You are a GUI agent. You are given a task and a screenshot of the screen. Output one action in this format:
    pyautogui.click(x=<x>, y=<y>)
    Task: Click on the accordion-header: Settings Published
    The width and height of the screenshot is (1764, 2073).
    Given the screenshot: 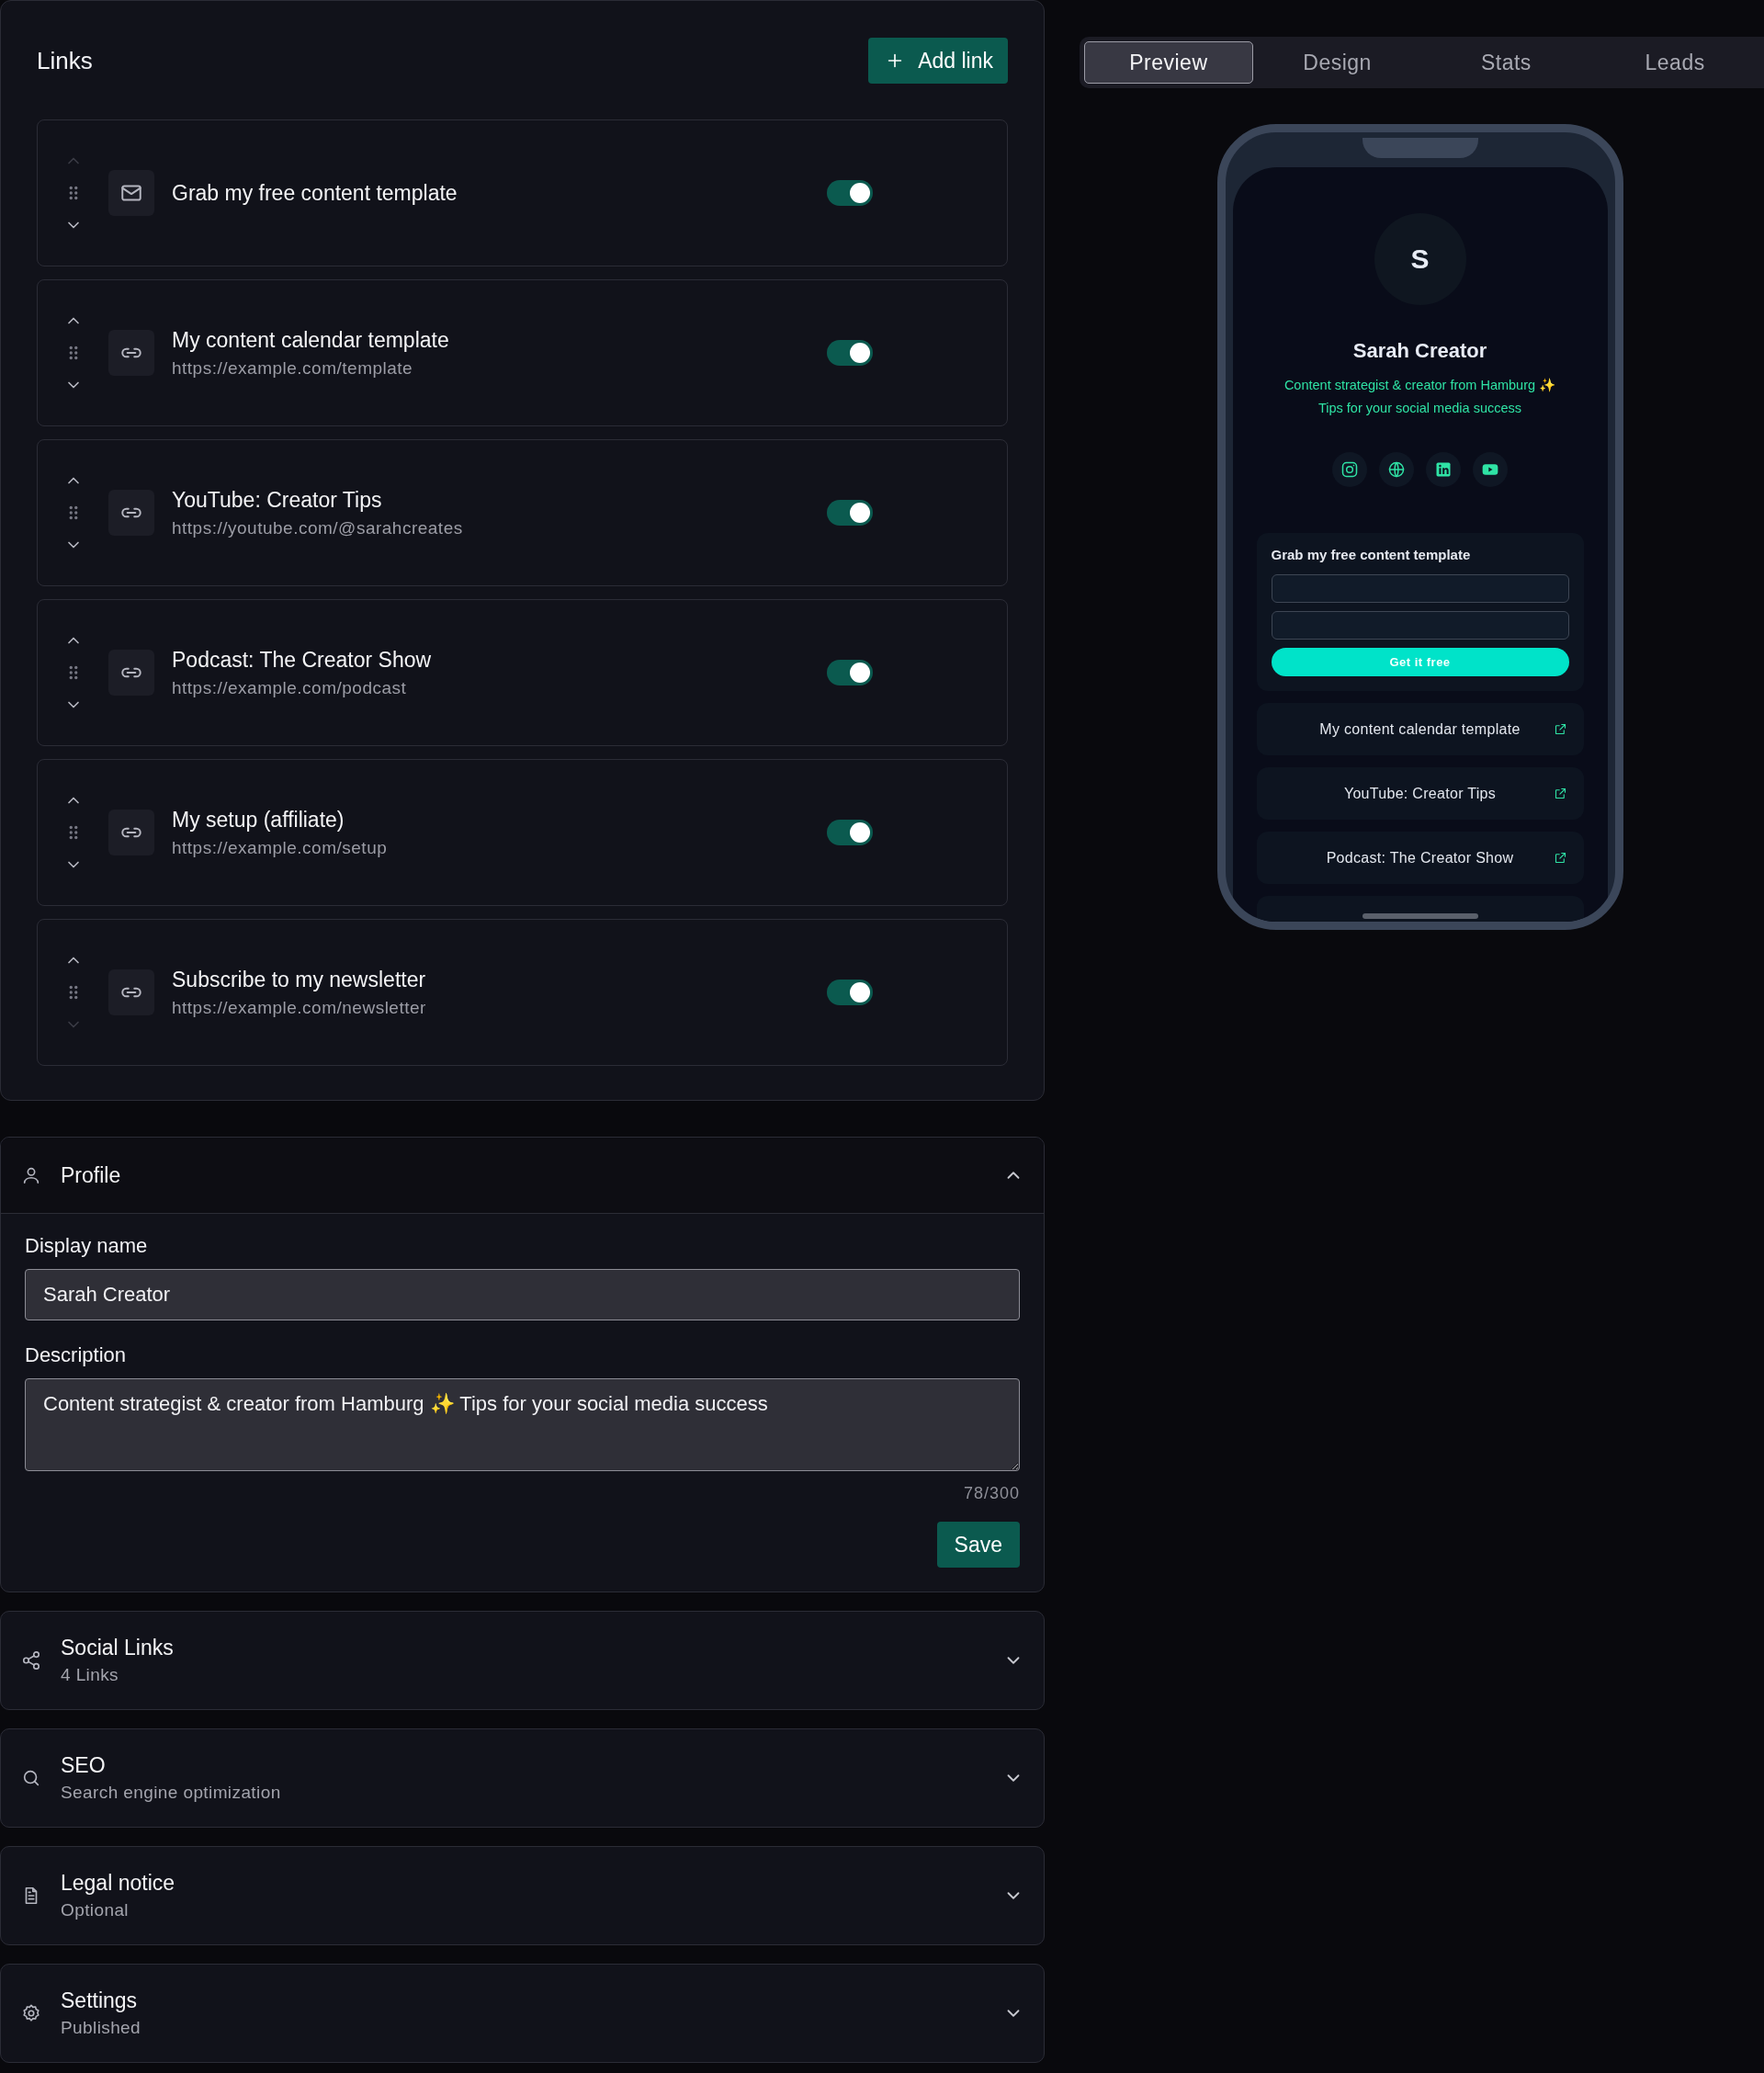 What is the action you would take?
    pyautogui.click(x=522, y=2013)
    